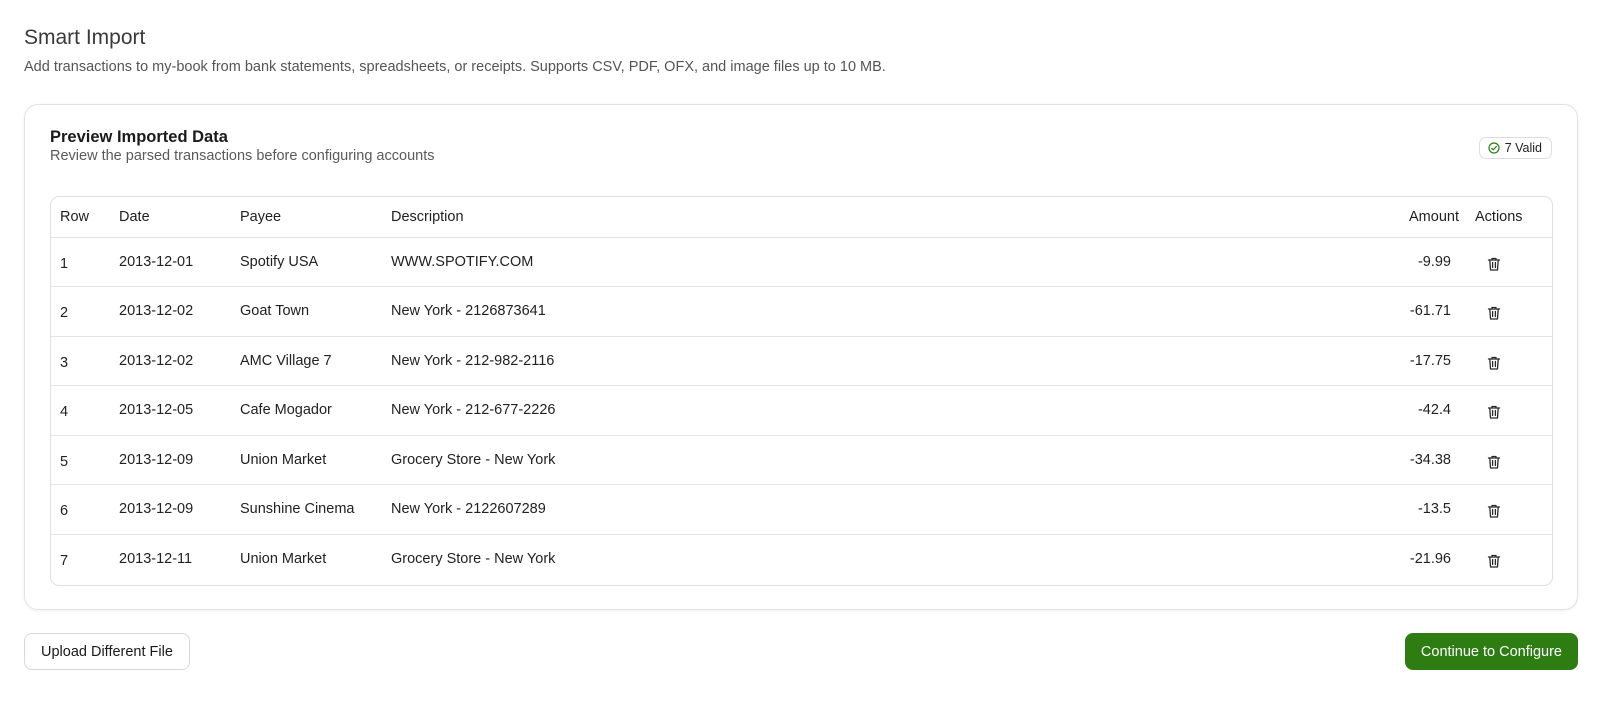 The image size is (1600, 716). Describe the element at coordinates (1523, 148) in the screenshot. I see `valid-count-label: 7 Valid` at that location.